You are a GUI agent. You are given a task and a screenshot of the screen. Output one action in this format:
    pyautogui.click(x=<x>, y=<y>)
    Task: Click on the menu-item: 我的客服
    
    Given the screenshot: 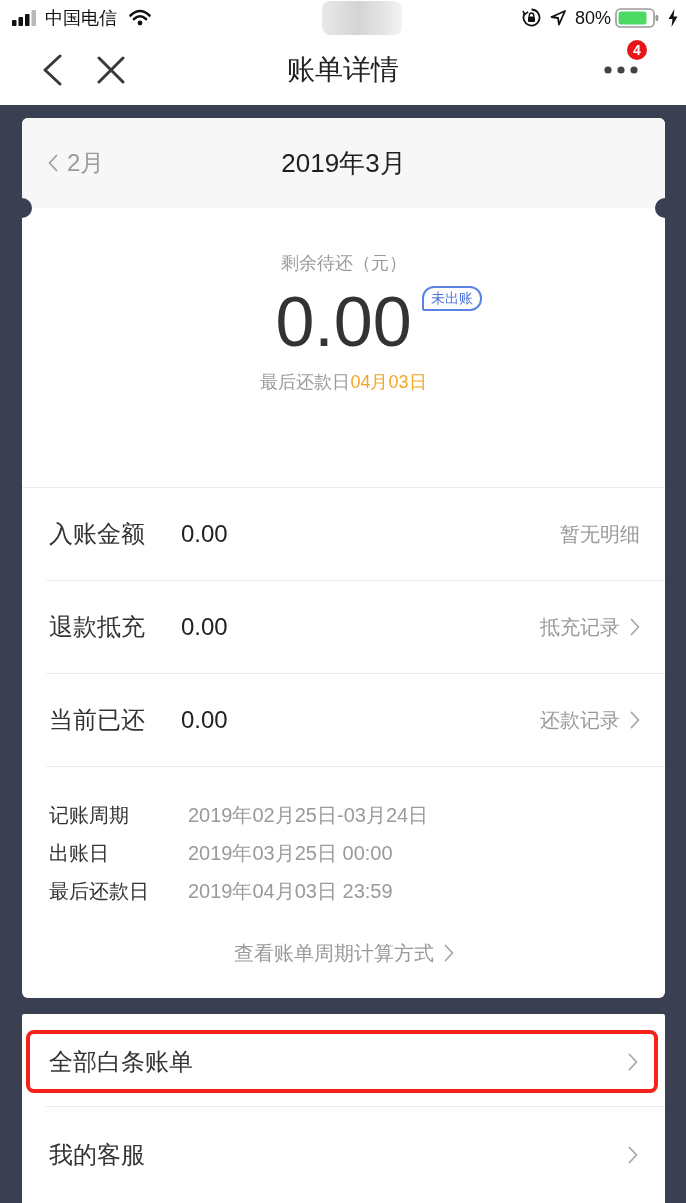 What is the action you would take?
    pyautogui.click(x=342, y=1154)
    